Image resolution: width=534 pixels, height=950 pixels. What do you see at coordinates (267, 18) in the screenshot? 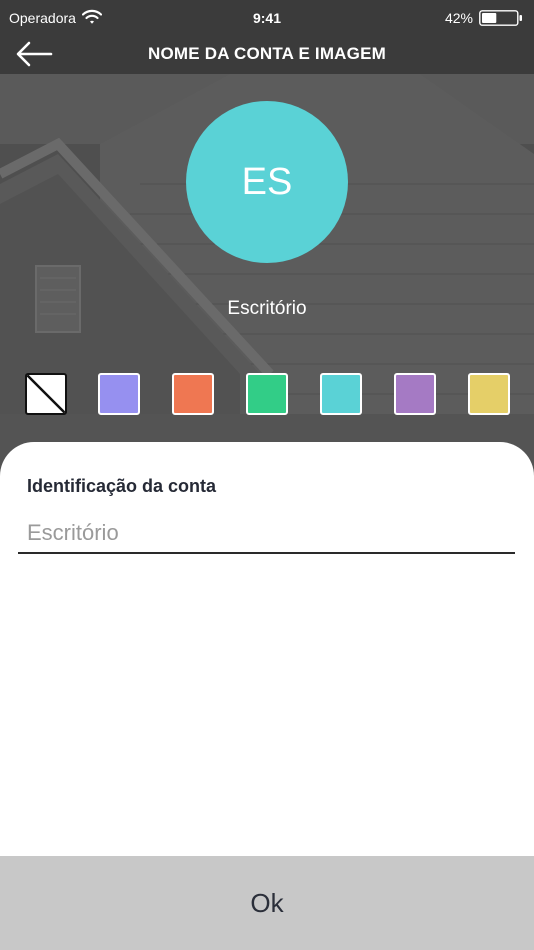
I see `status-bar: Operadora 9:41 42%` at bounding box center [267, 18].